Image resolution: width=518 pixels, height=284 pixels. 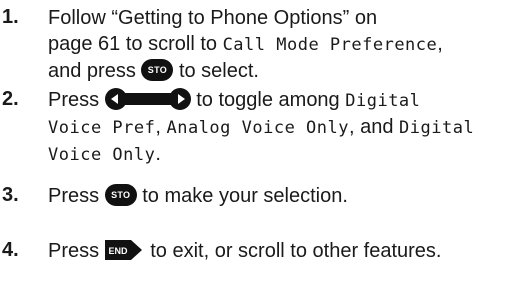 What do you see at coordinates (330, 45) in the screenshot?
I see `lcd-menu-text: Call Mode Preference` at bounding box center [330, 45].